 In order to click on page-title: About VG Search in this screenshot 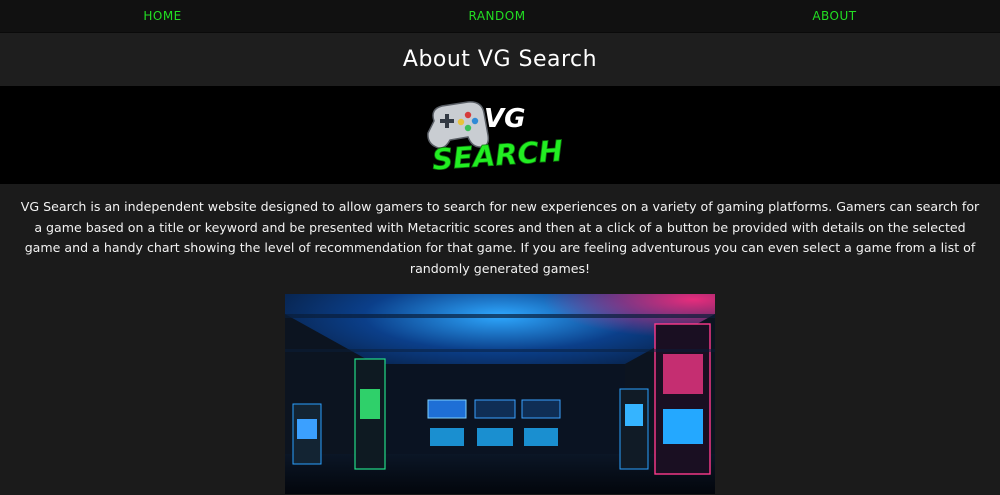, I will do `click(500, 59)`.